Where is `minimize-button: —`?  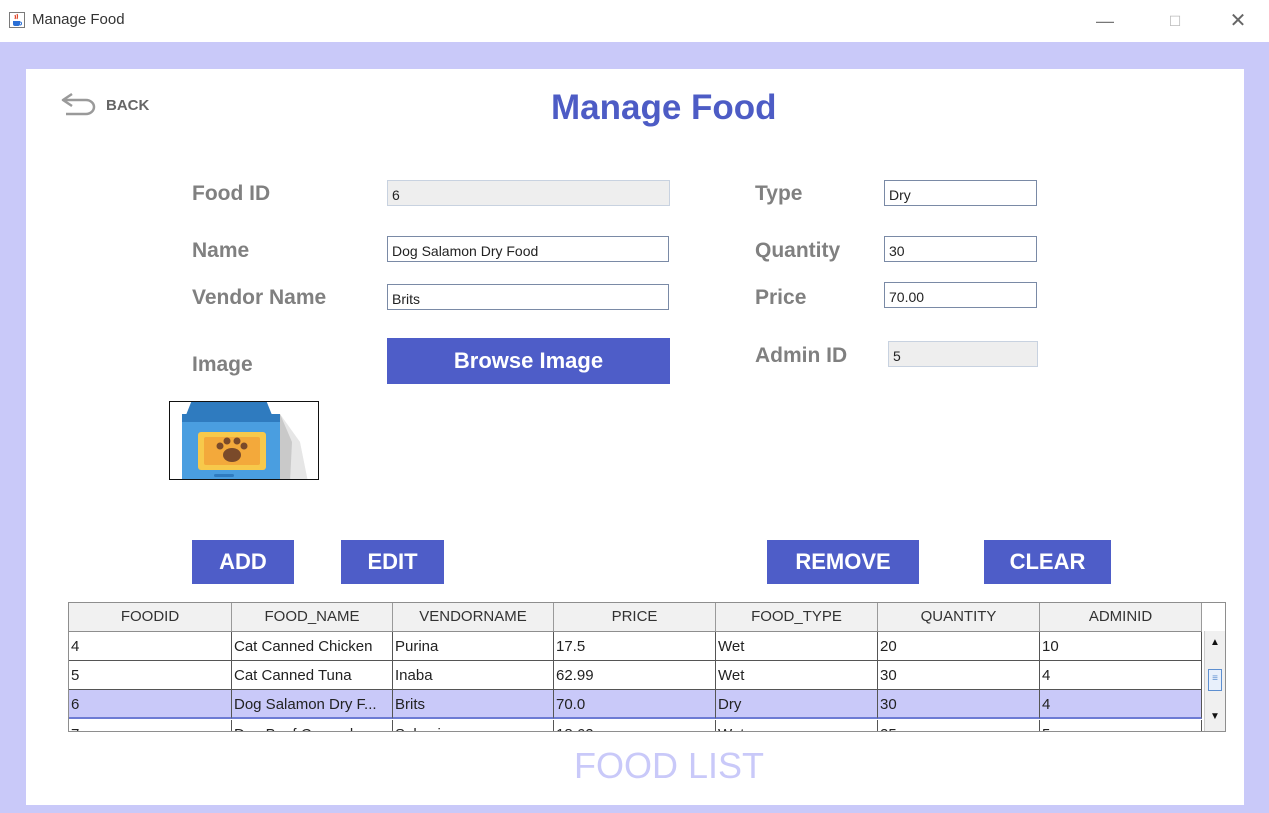
minimize-button: — is located at coordinates (1105, 21).